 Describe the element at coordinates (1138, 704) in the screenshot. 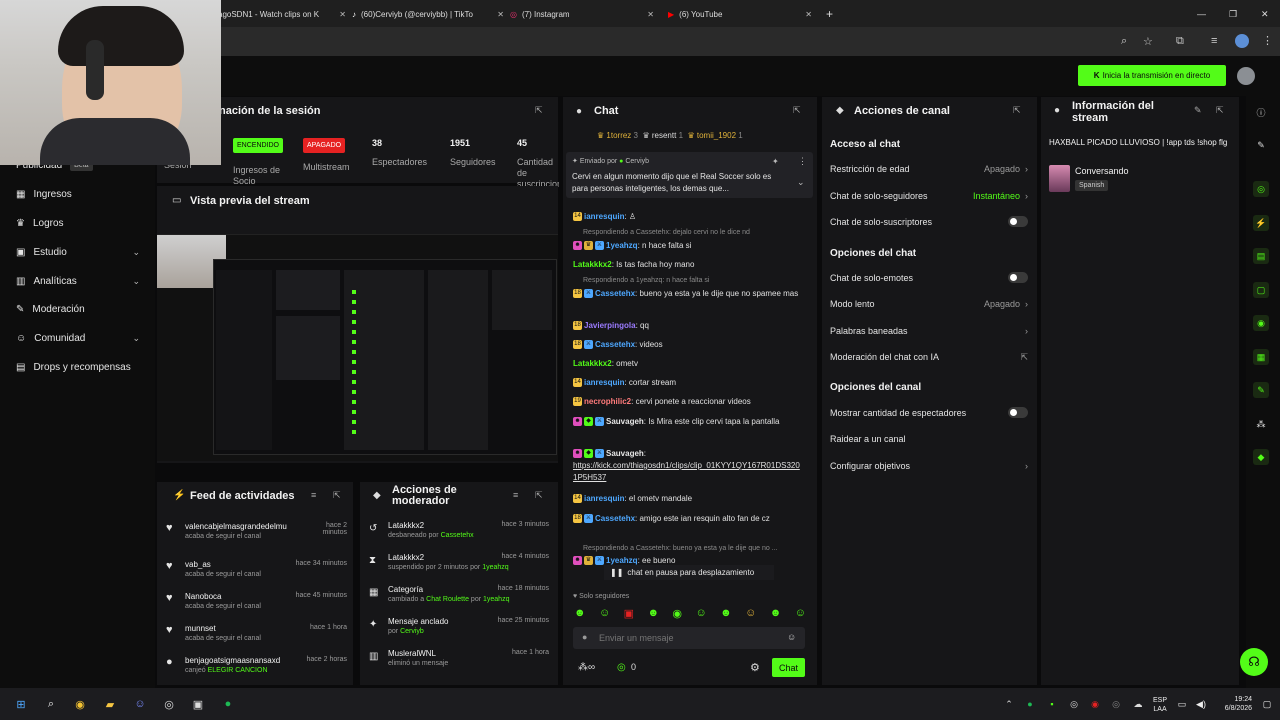

I see `tray-app-icon: ☁` at that location.